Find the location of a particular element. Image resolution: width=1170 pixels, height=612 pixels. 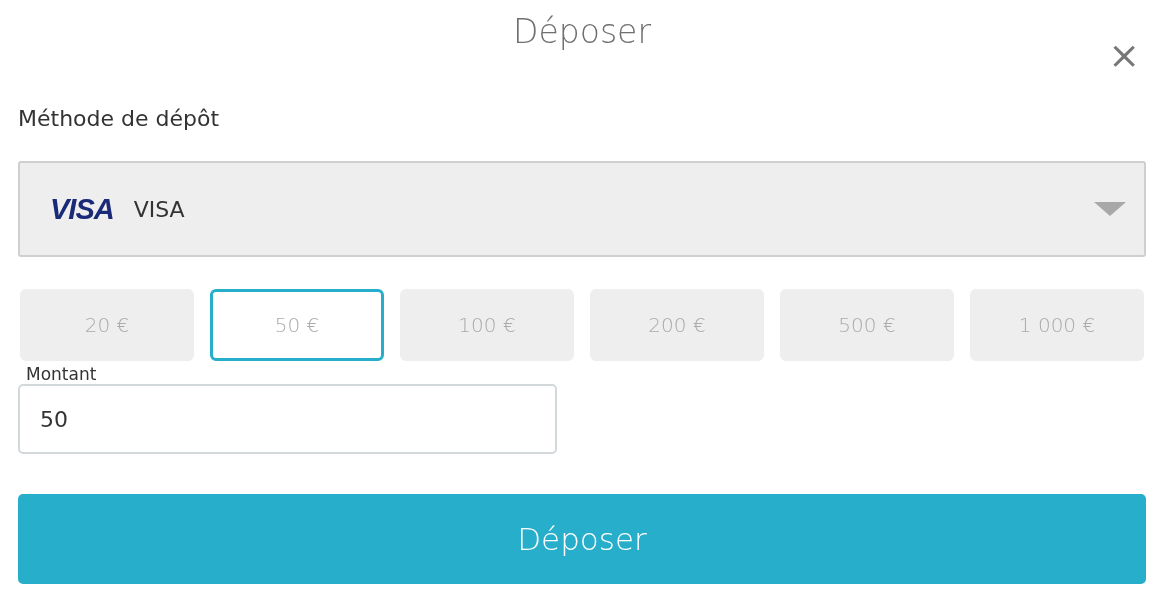

deposit-button: Déposer is located at coordinates (582, 539).